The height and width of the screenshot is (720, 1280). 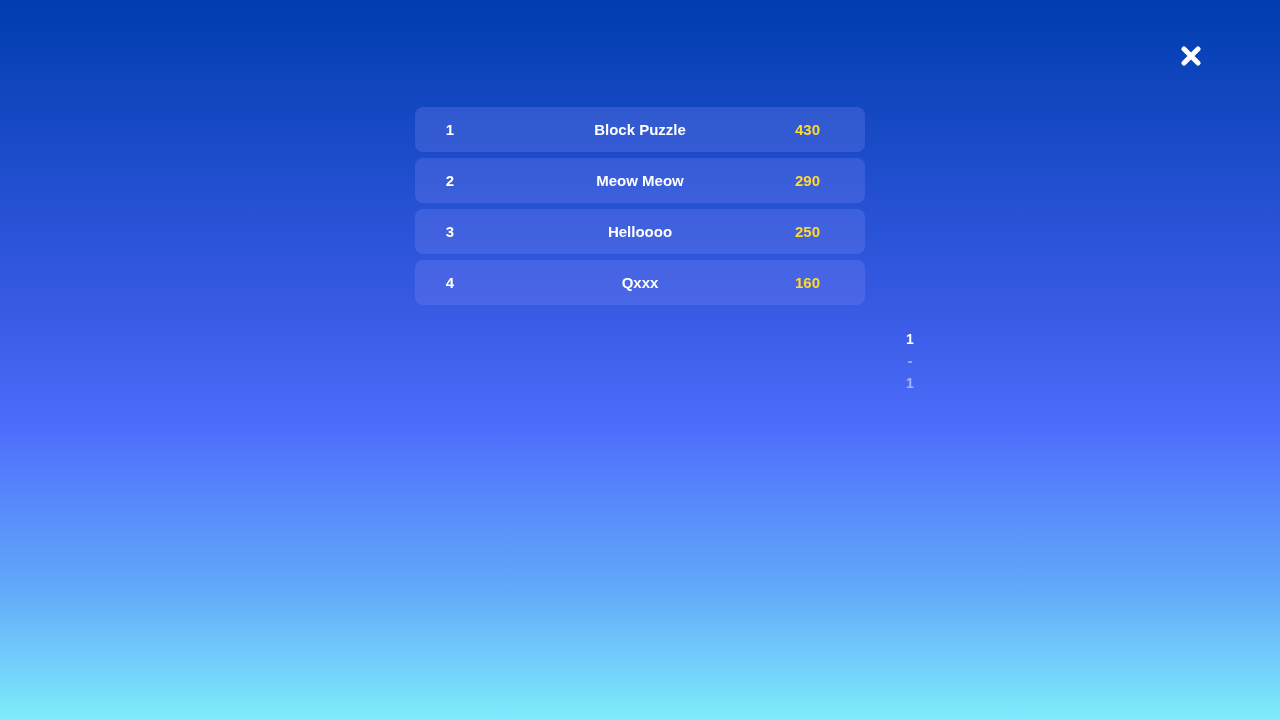 I want to click on current-page: 1, so click(x=910, y=339).